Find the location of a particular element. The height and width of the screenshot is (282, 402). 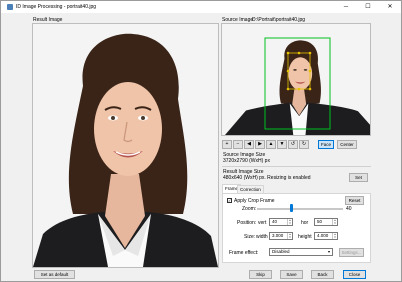

apply-crop-checkbox: ✓ is located at coordinates (229, 200).